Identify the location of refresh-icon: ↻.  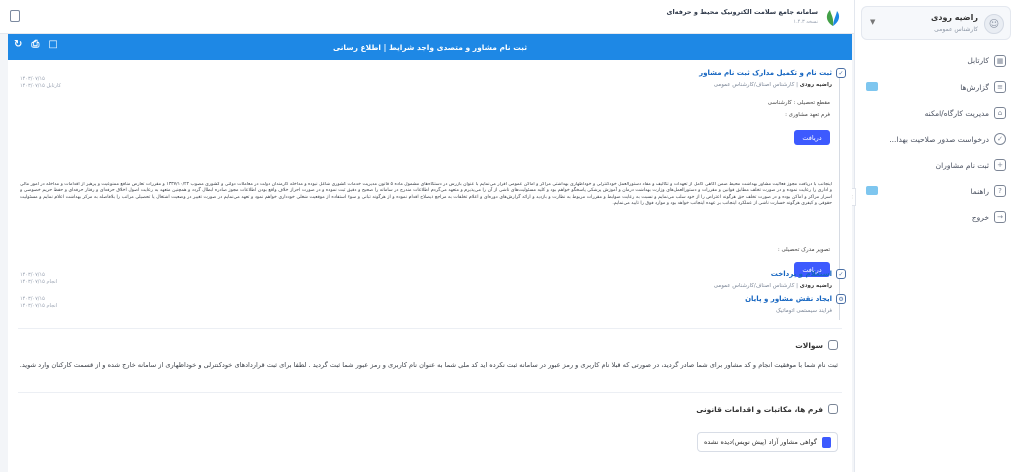
(18, 44).